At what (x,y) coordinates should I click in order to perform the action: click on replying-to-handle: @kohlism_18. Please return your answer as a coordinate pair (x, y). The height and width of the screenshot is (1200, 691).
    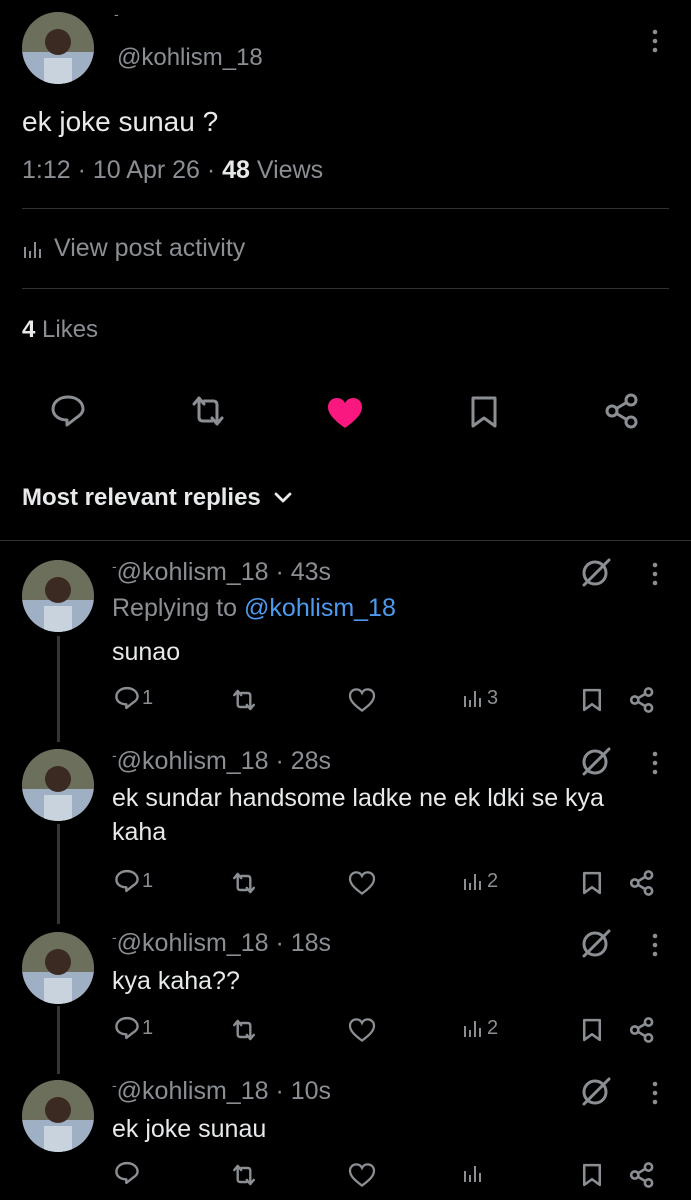
    Looking at the image, I should click on (320, 608).